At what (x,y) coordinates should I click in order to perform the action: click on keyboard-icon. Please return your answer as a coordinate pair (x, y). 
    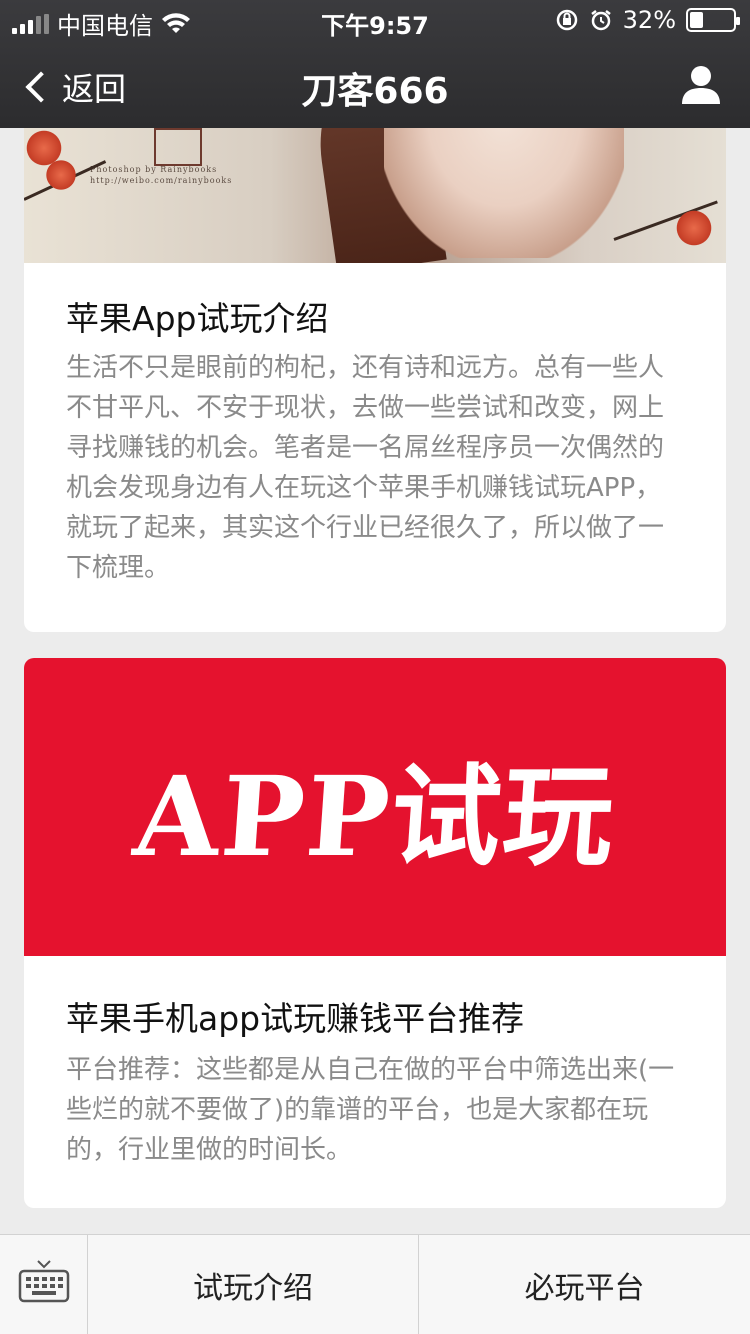
    Looking at the image, I should click on (44, 1281).